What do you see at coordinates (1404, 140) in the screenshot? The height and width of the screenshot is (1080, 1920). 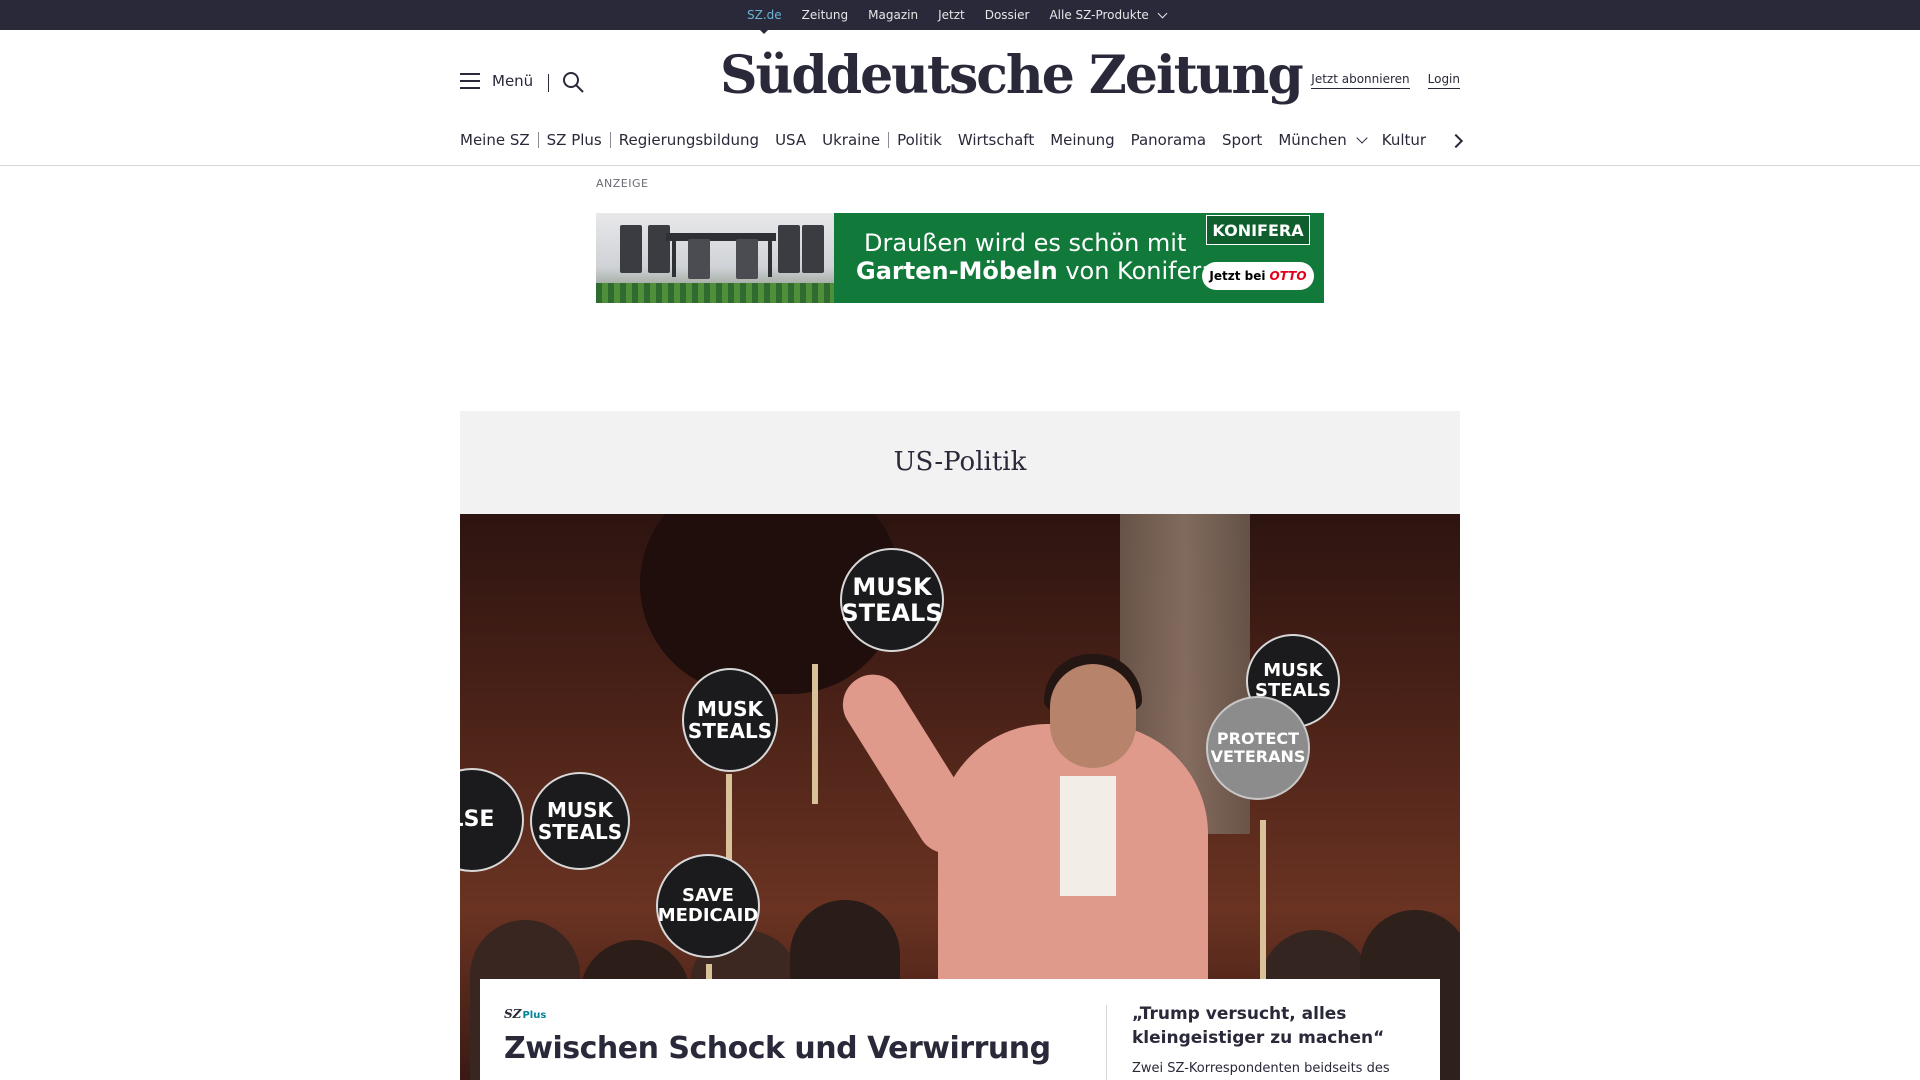 I see `nav-item-kultur: Kultur` at bounding box center [1404, 140].